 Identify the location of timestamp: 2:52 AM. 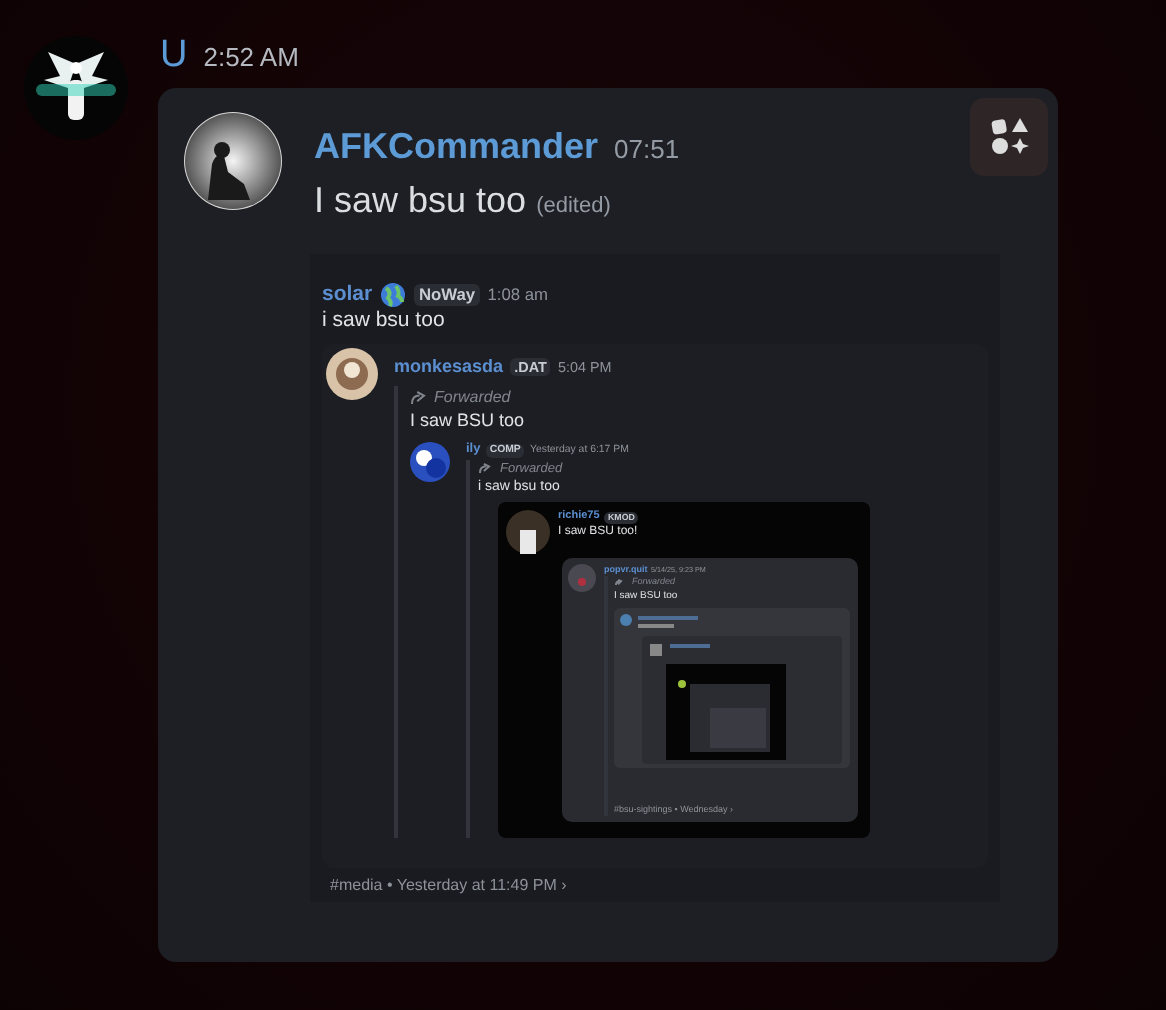
(251, 58).